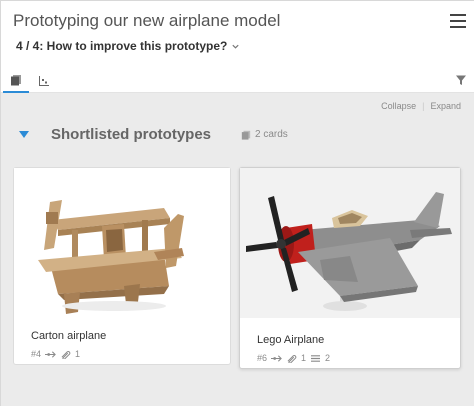 The width and height of the screenshot is (474, 406). What do you see at coordinates (237, 81) in the screenshot?
I see `view-tabs` at bounding box center [237, 81].